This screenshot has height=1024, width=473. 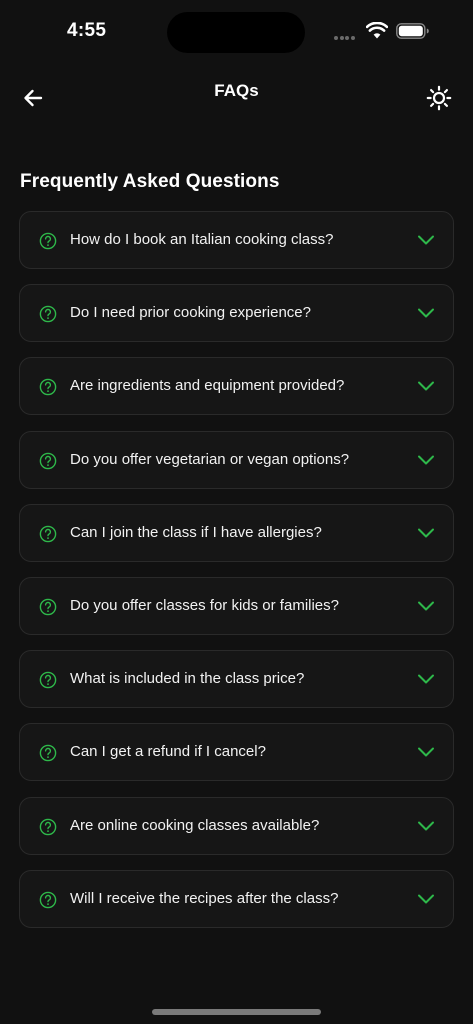 I want to click on app-header: FAQs, so click(x=236, y=98).